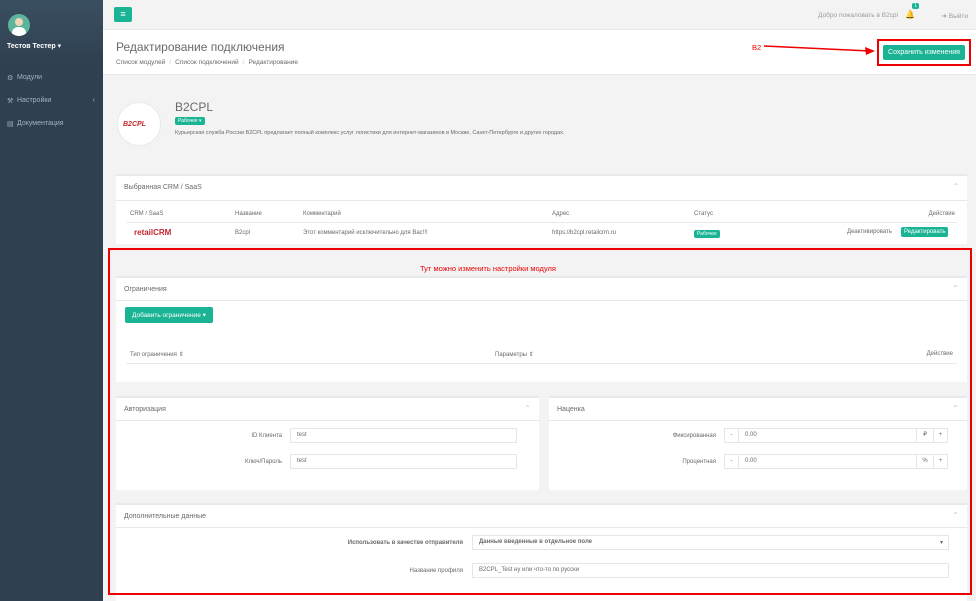 This screenshot has height=601, width=976. I want to click on panel-title: Авторизация, so click(145, 409).